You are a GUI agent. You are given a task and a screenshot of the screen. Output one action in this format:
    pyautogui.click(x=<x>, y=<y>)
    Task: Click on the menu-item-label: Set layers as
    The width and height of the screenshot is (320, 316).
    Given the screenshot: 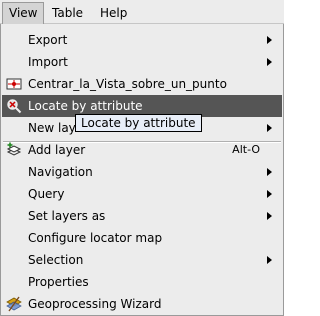 What is the action you would take?
    pyautogui.click(x=67, y=216)
    